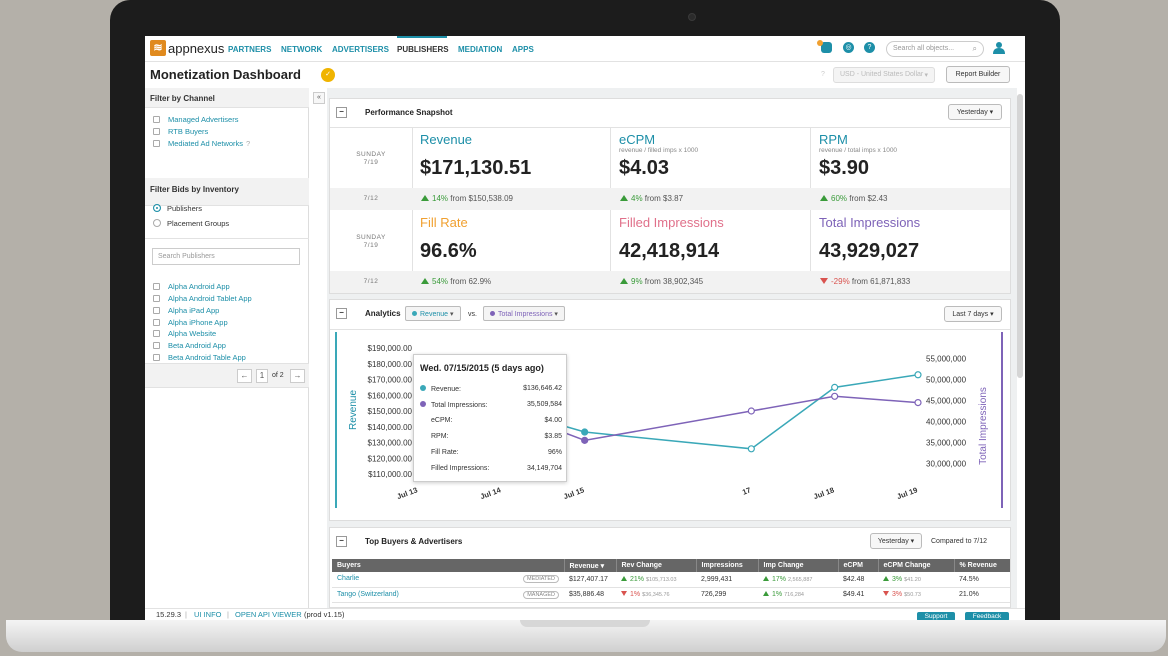  I want to click on panel-title: Top Buyers & Advertisers, so click(414, 541).